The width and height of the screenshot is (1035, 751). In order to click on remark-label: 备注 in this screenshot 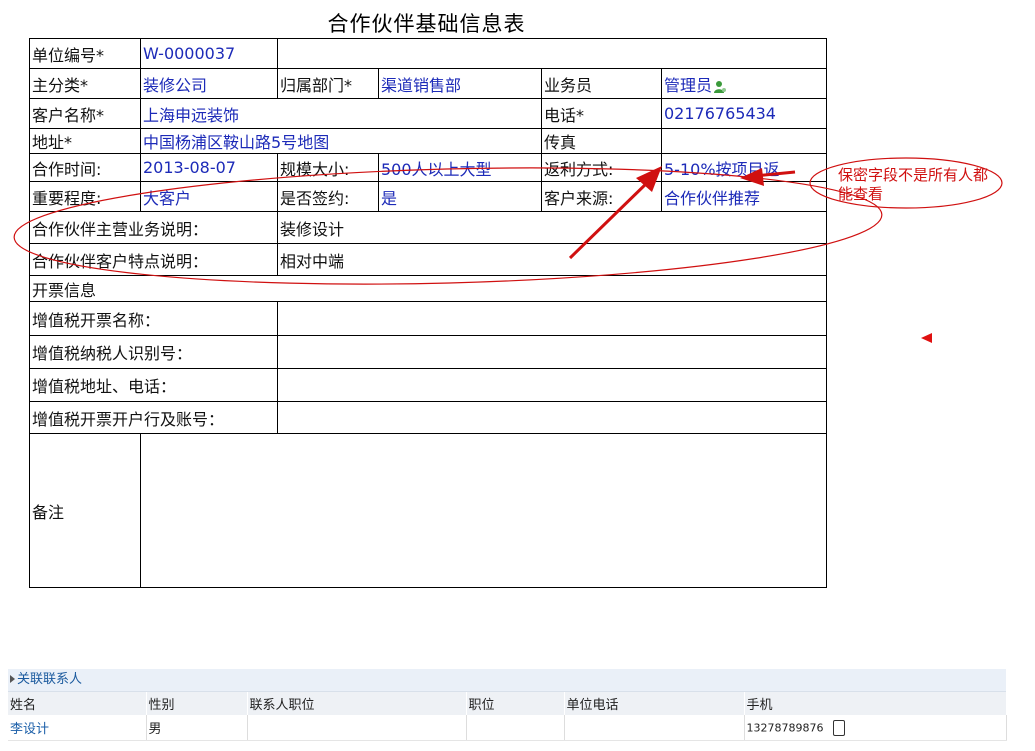, I will do `click(85, 510)`.